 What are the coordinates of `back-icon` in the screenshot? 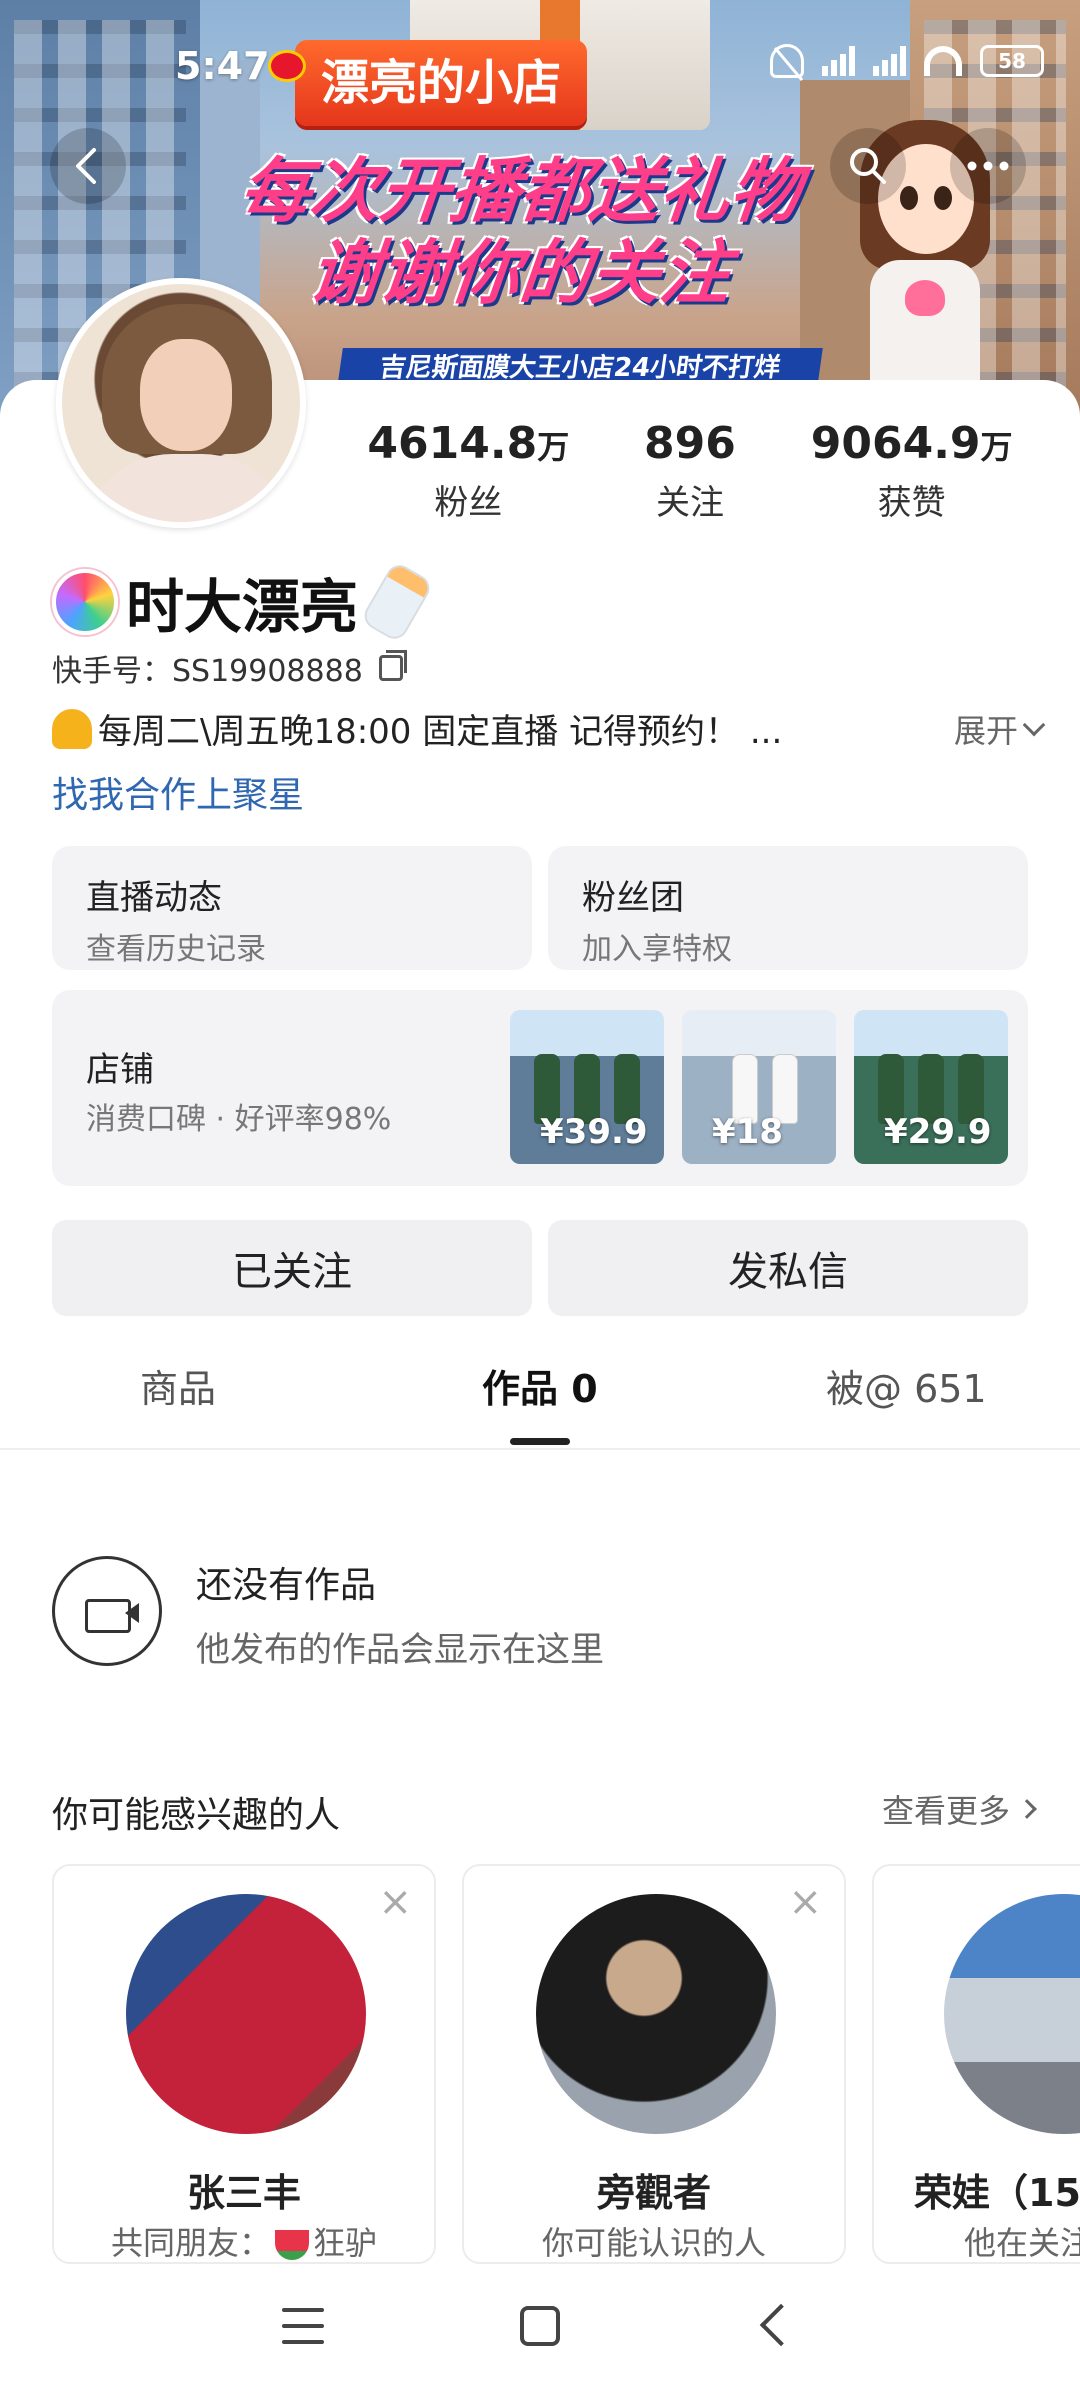 It's located at (86, 166).